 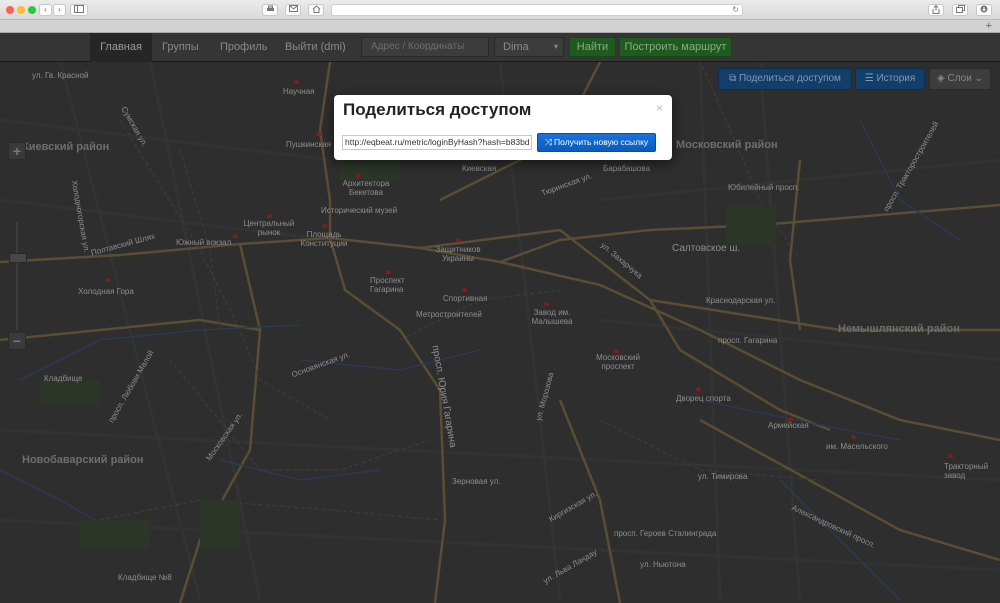 I want to click on nav-profile: Профиль, so click(x=244, y=47).